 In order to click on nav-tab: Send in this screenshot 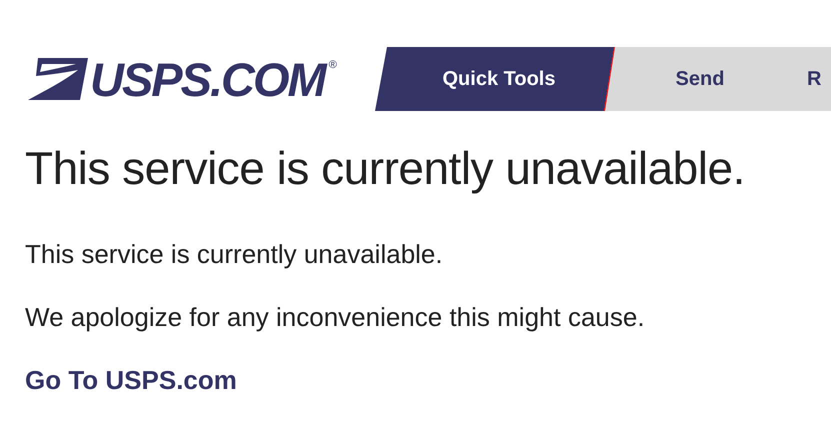, I will do `click(695, 79)`.